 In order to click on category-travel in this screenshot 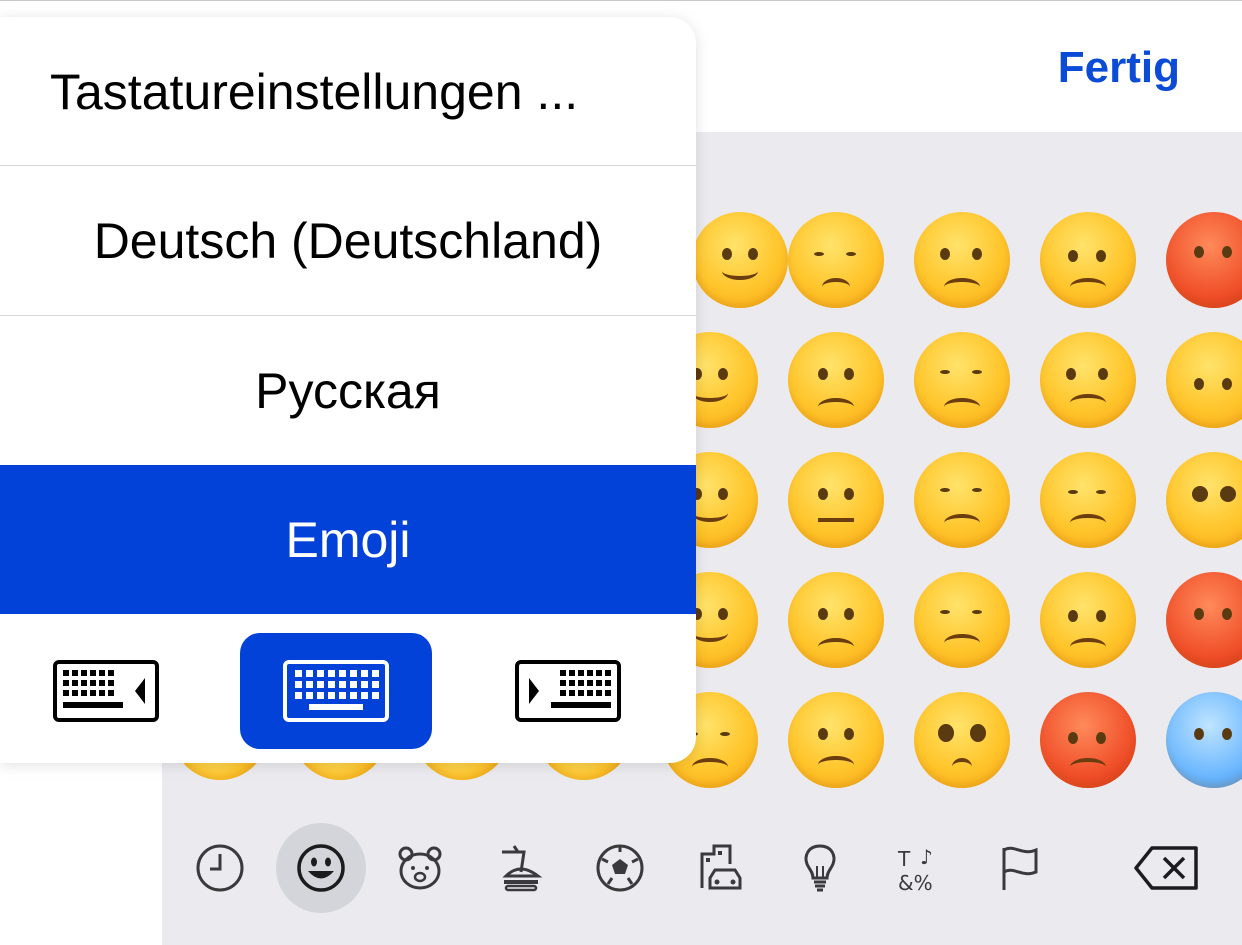, I will do `click(720, 868)`.